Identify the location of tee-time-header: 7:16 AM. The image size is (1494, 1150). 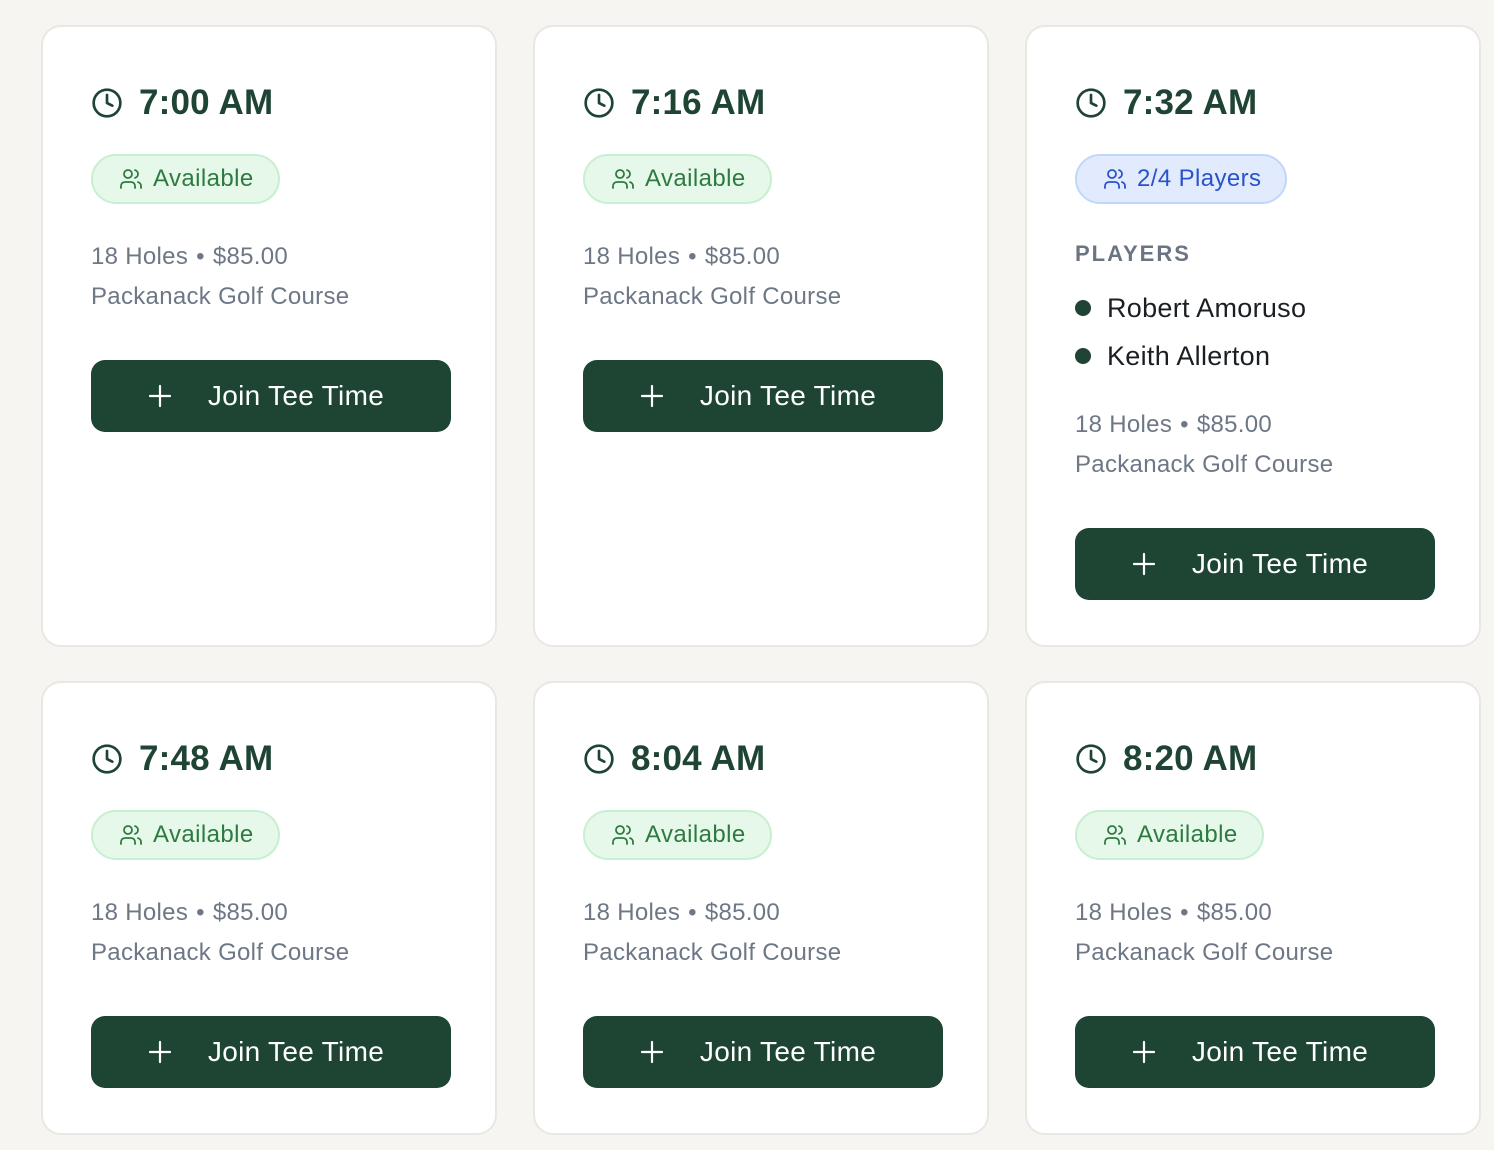
(674, 103).